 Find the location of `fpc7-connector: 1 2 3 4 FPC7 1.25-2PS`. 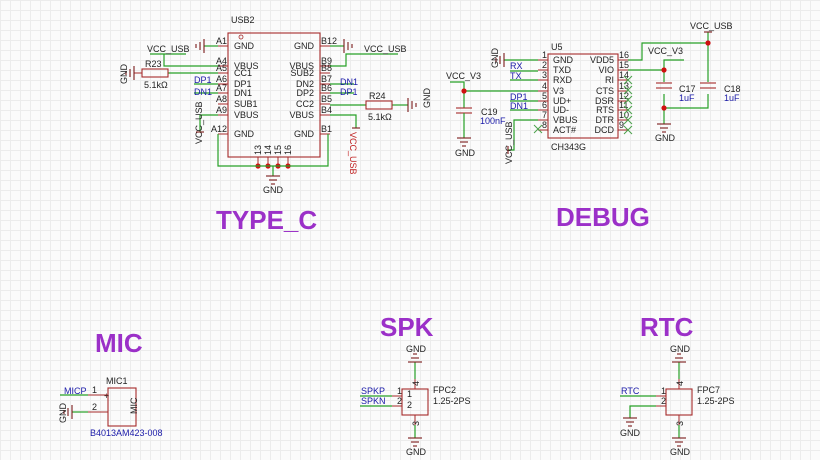

fpc7-connector: 1 2 3 4 FPC7 1.25-2PS is located at coordinates (695, 402).